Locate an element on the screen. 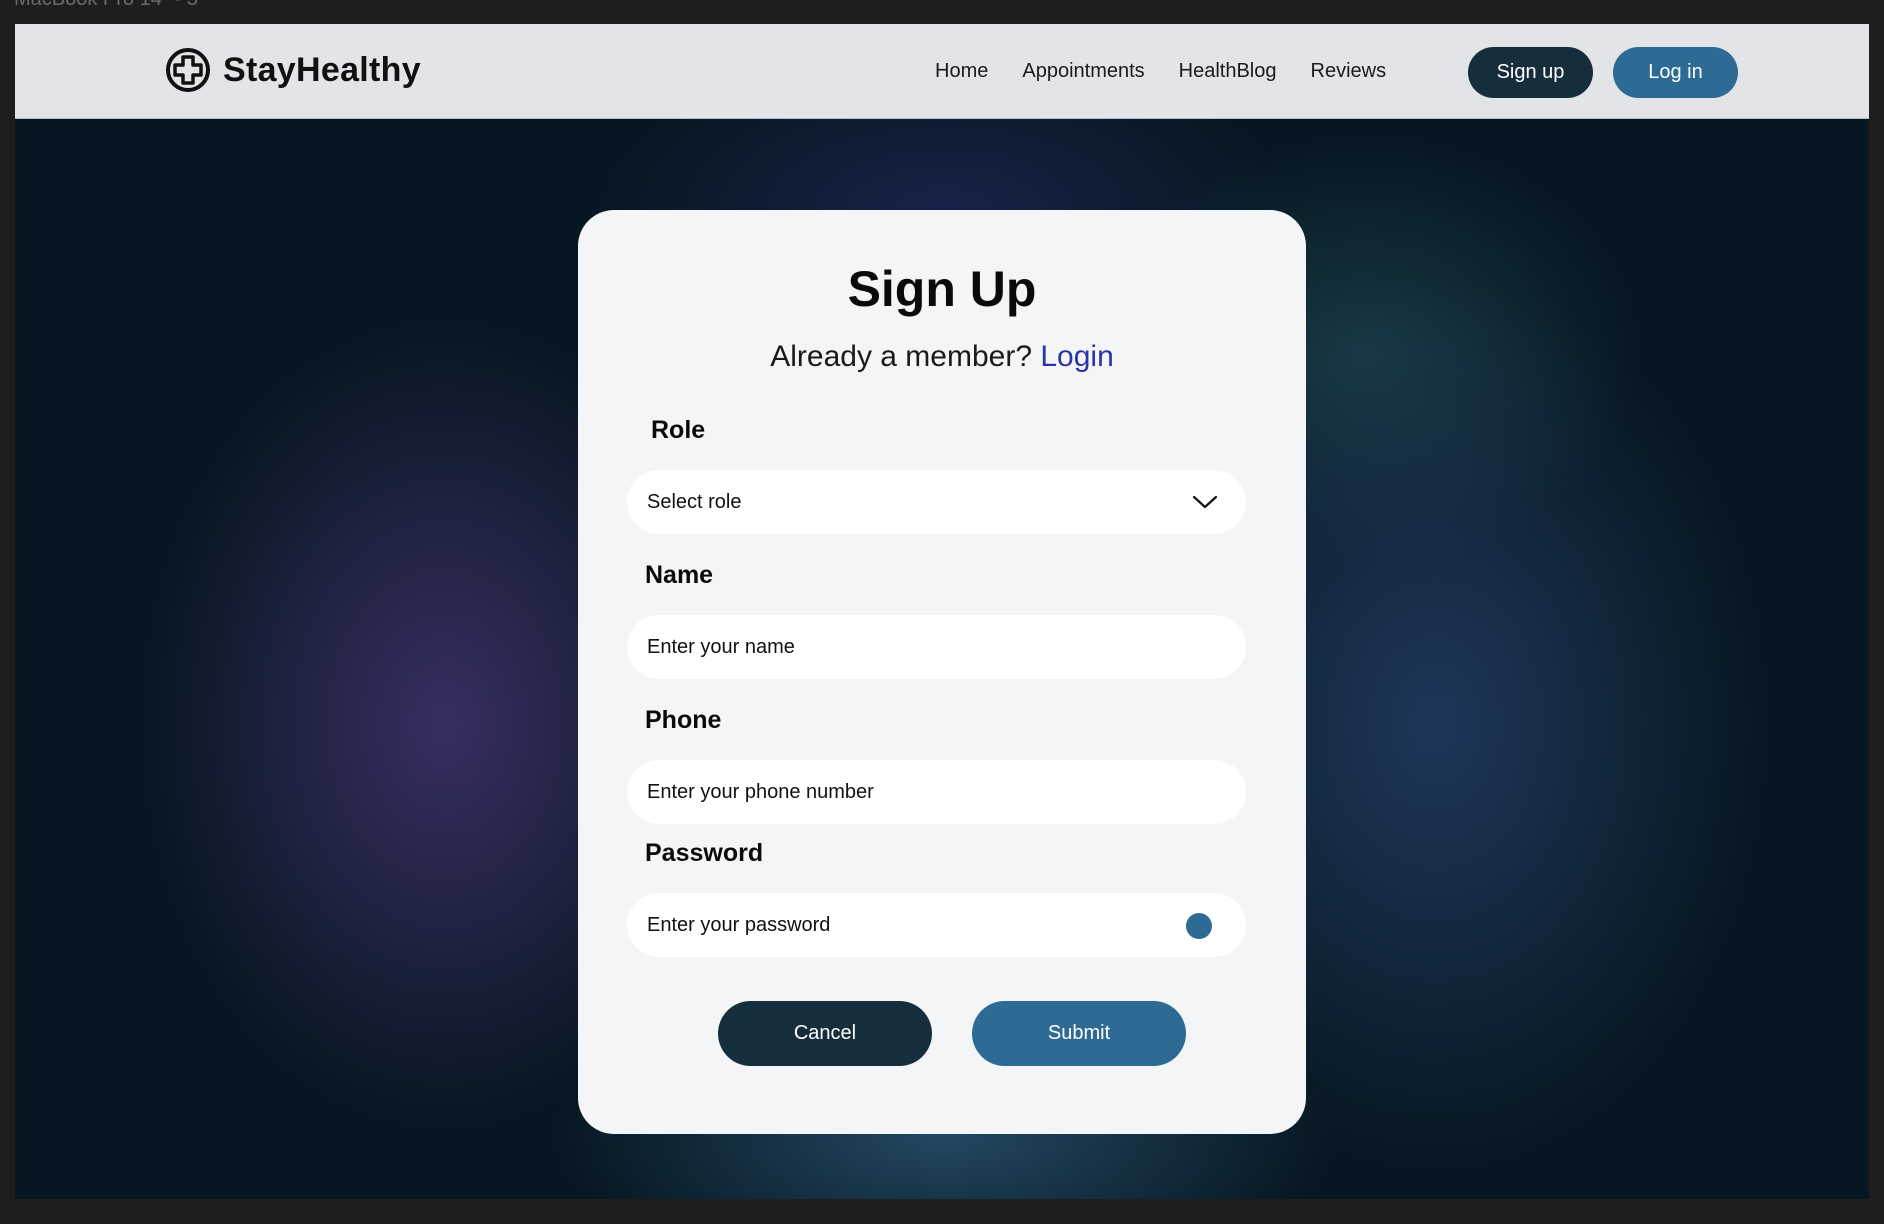 The width and height of the screenshot is (1884, 1224). form-subtitle: Already a member? Login is located at coordinates (942, 357).